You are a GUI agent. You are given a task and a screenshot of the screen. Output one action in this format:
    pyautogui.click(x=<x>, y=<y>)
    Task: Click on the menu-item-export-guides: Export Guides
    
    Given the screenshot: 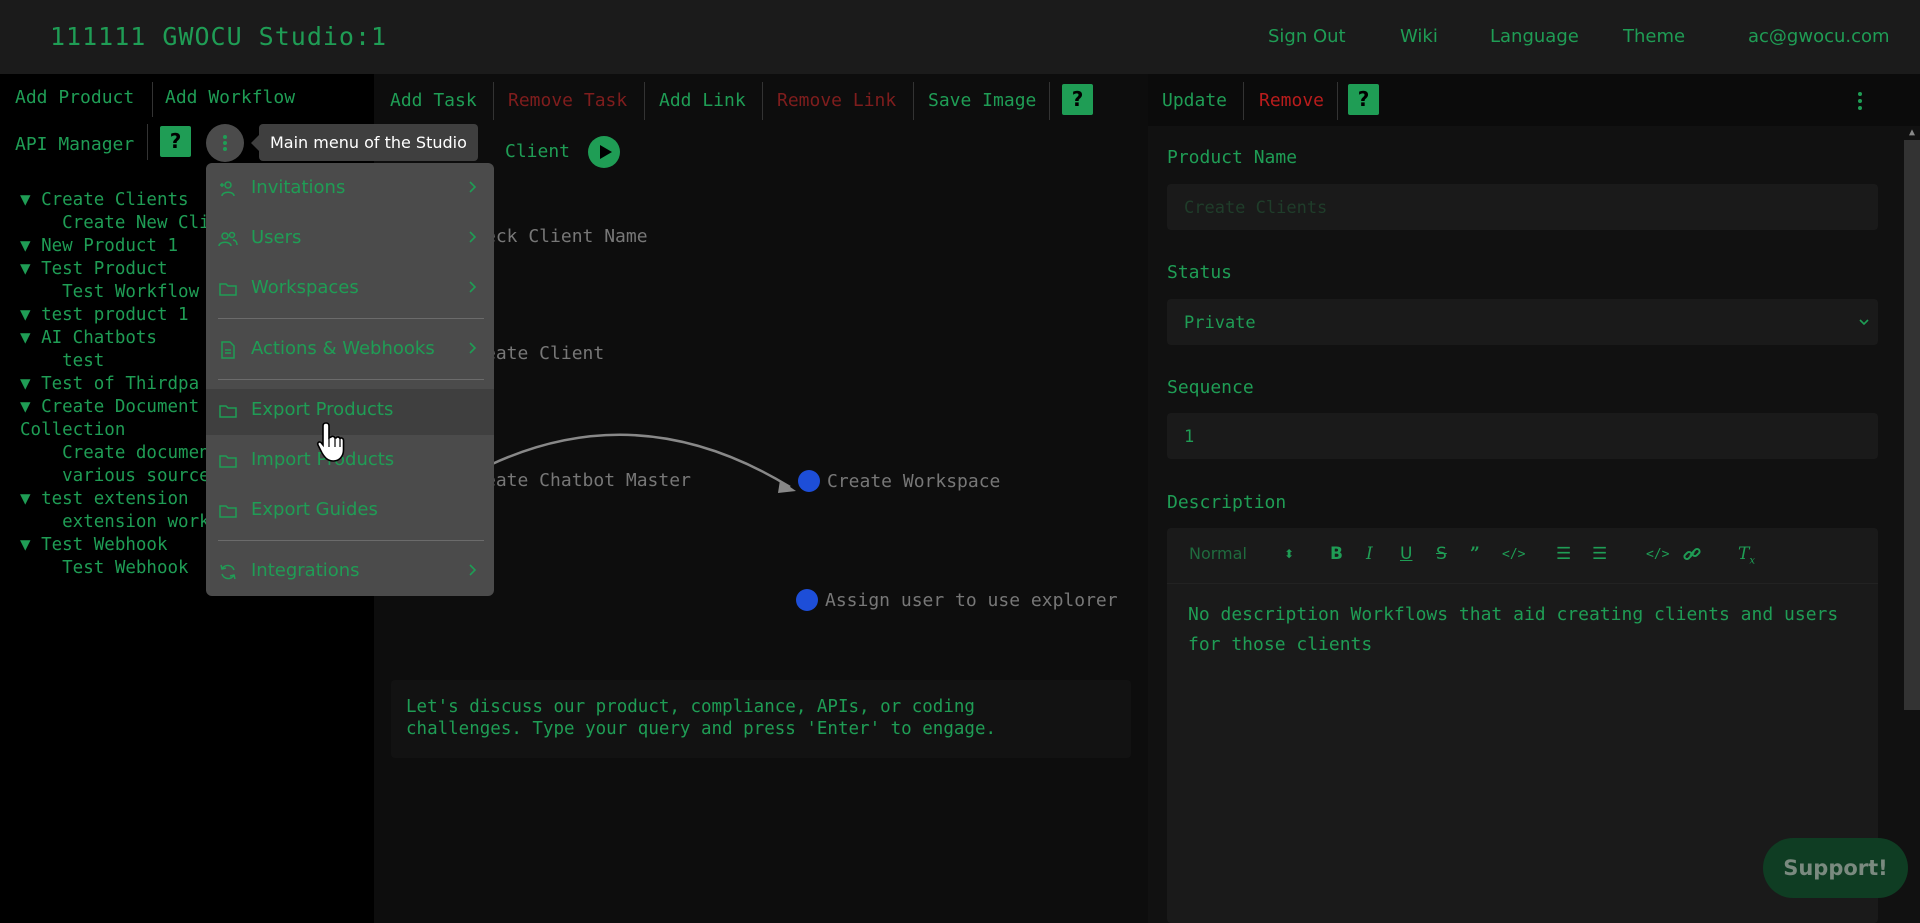 What is the action you would take?
    pyautogui.click(x=350, y=511)
    